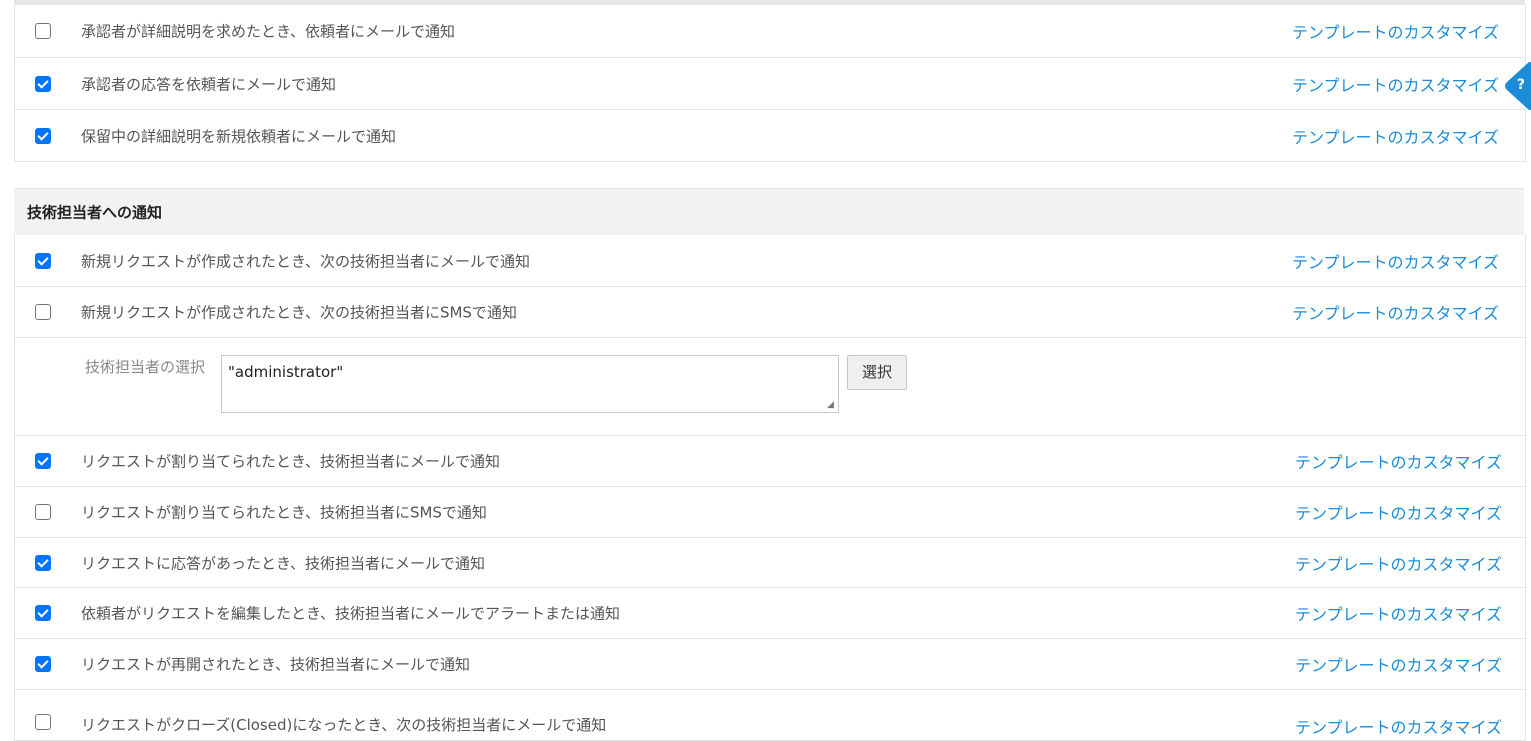 The image size is (1531, 741). I want to click on notification-label: 依頼者がリクエストを編集したとき、技術担当者にメールでアラートまたは通知, so click(350, 613).